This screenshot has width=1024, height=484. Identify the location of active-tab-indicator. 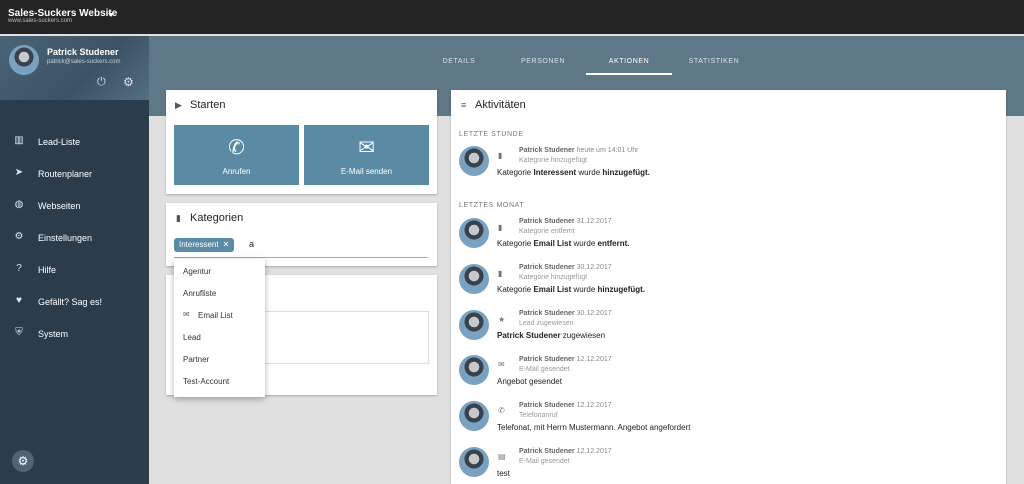
(629, 74).